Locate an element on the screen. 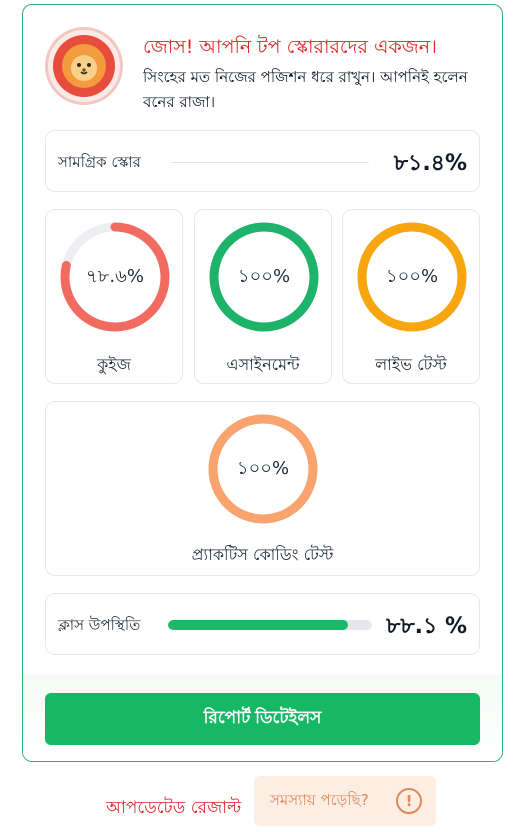 The width and height of the screenshot is (520, 832). help-label: সমস্যায় পড়েছি? is located at coordinates (319, 799).